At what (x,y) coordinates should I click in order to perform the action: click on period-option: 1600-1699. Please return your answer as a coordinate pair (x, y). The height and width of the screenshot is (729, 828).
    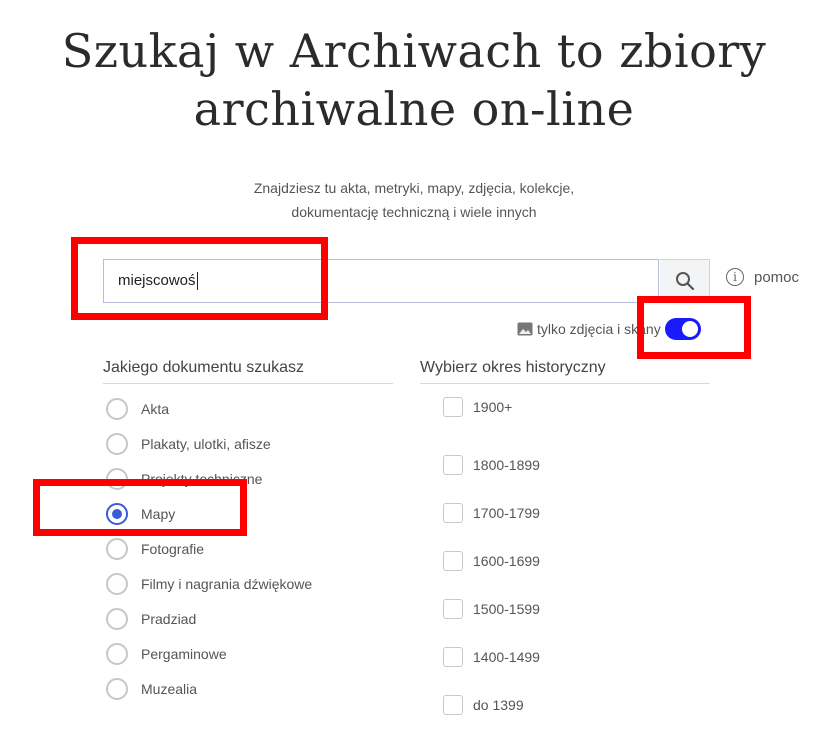
    Looking at the image, I should click on (491, 561).